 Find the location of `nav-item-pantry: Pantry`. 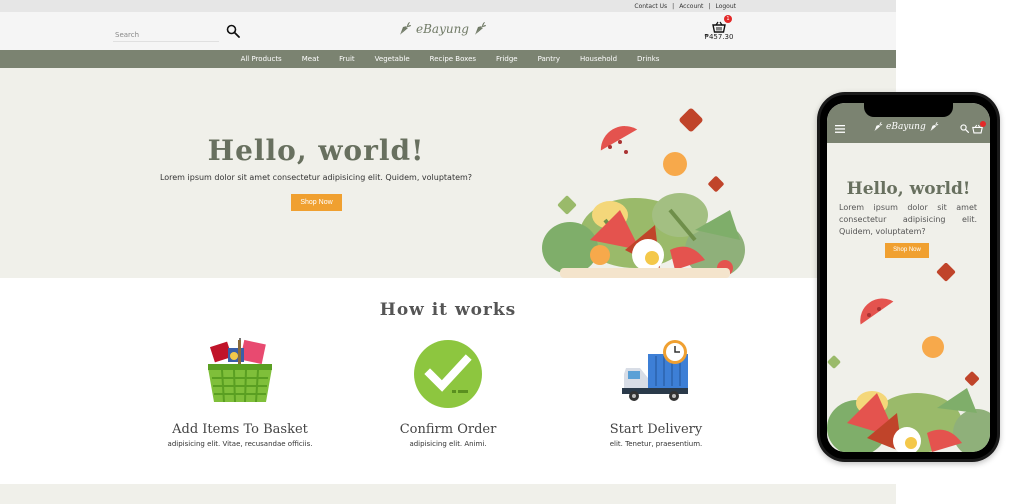

nav-item-pantry: Pantry is located at coordinates (549, 59).